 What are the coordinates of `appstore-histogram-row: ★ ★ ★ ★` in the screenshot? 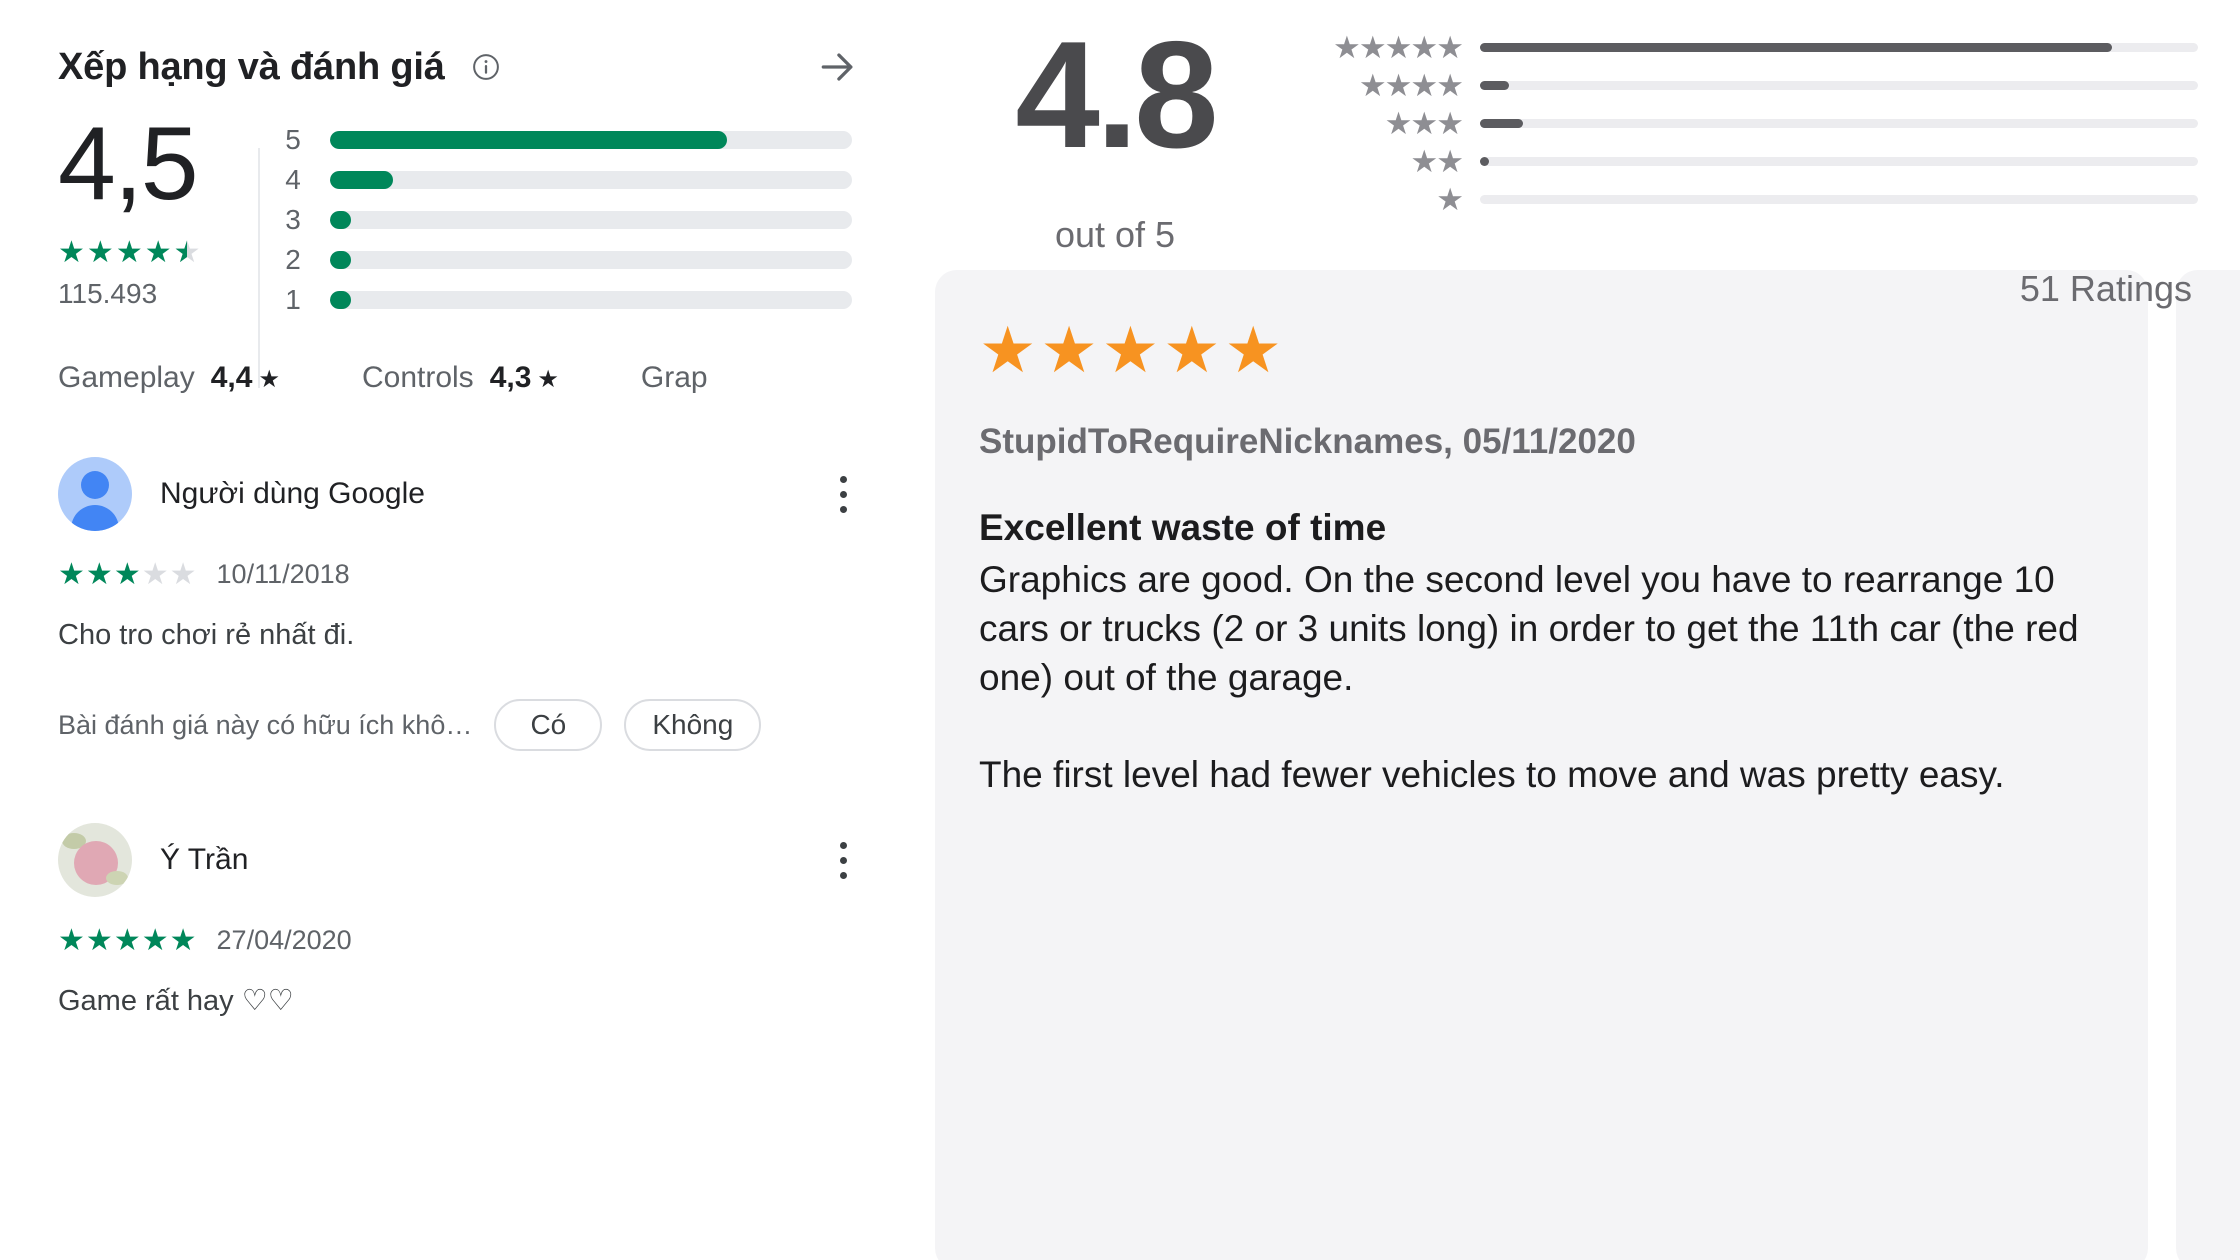 It's located at (1744, 85).